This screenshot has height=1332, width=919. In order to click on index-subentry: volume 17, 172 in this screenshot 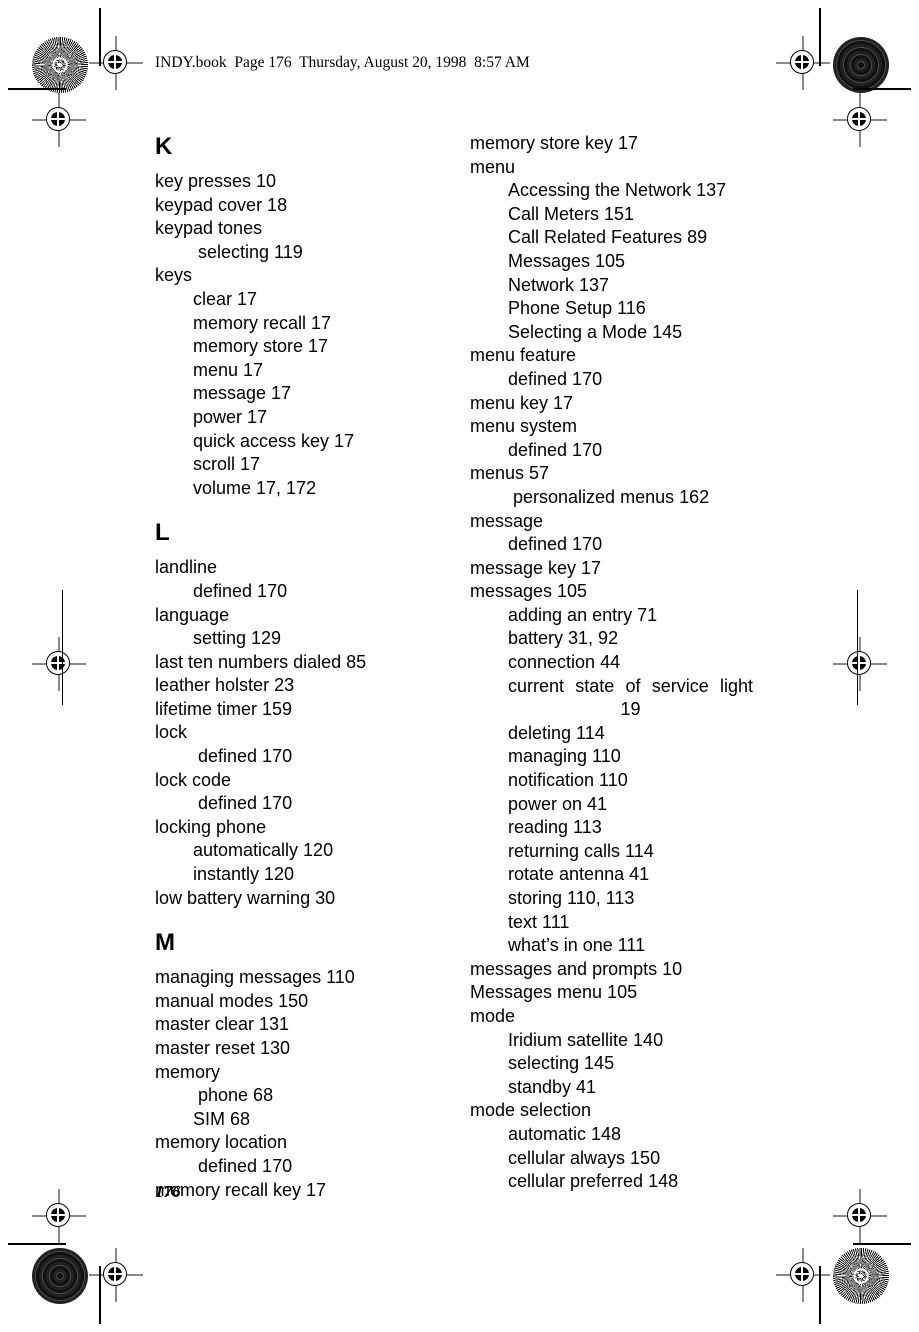, I will do `click(255, 487)`.